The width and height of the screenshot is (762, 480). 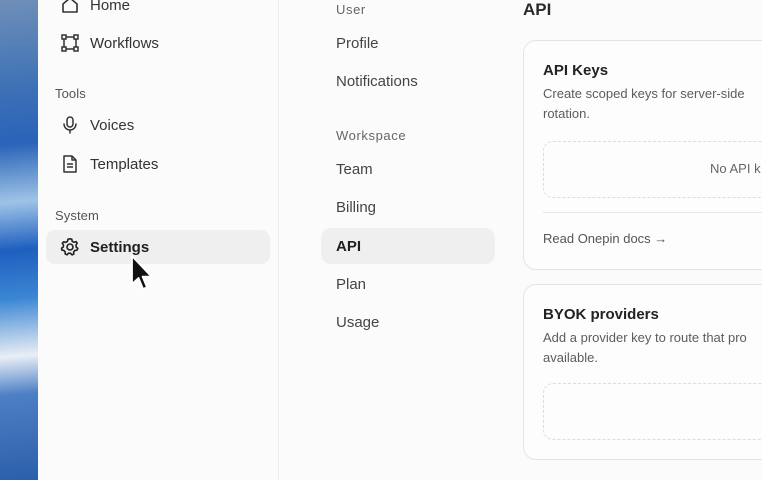 What do you see at coordinates (69, 247) in the screenshot?
I see `gear-icon` at bounding box center [69, 247].